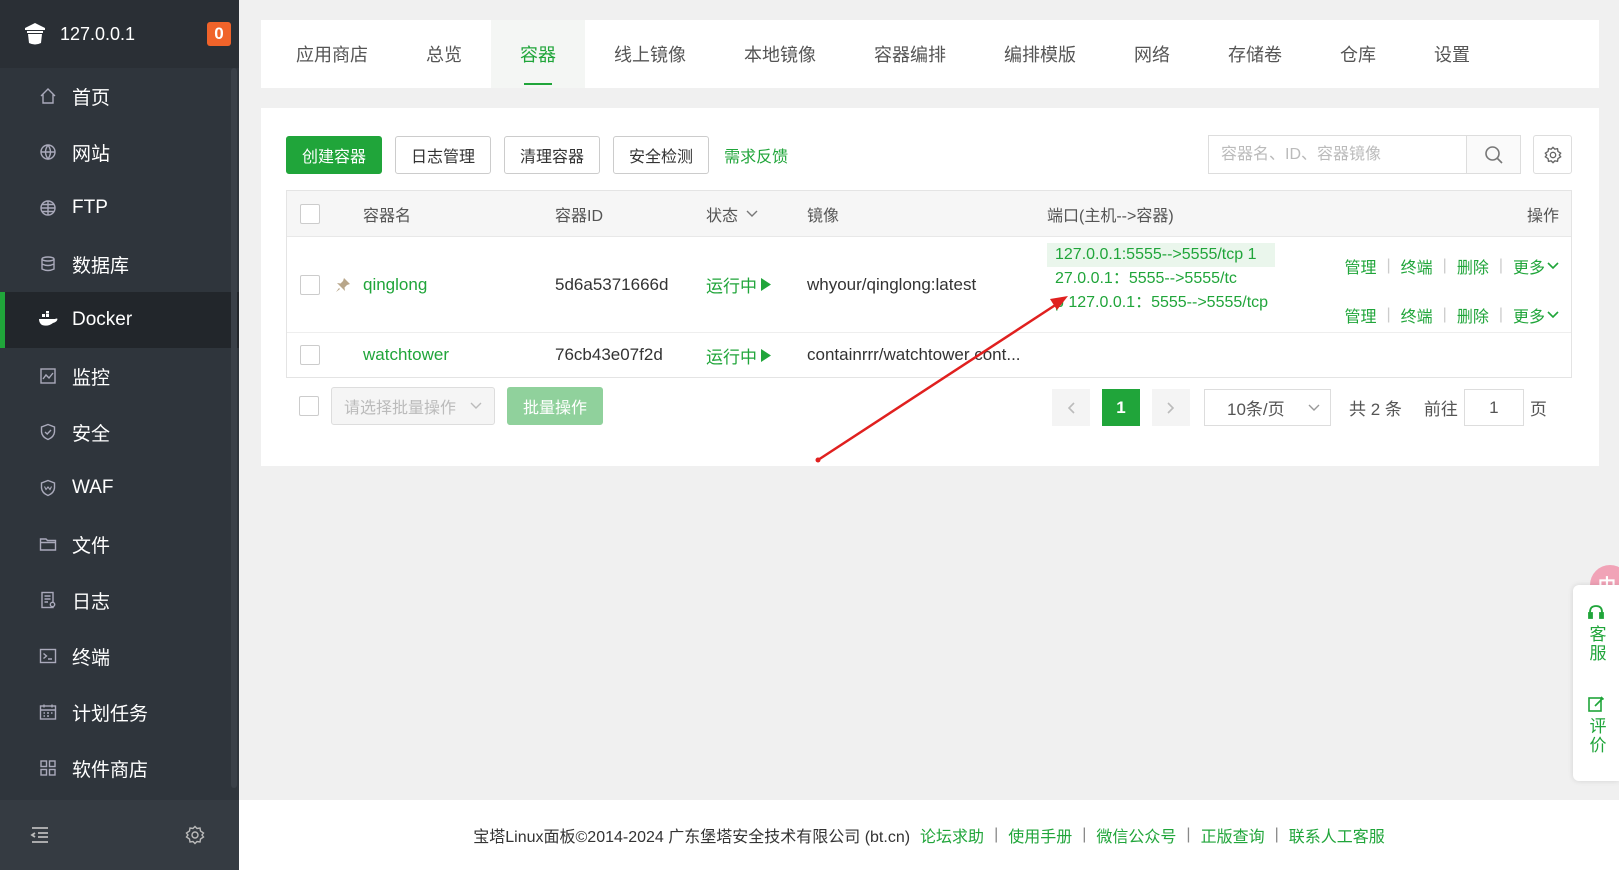 Image resolution: width=1619 pixels, height=870 pixels. What do you see at coordinates (48, 432) in the screenshot?
I see `shield-icon` at bounding box center [48, 432].